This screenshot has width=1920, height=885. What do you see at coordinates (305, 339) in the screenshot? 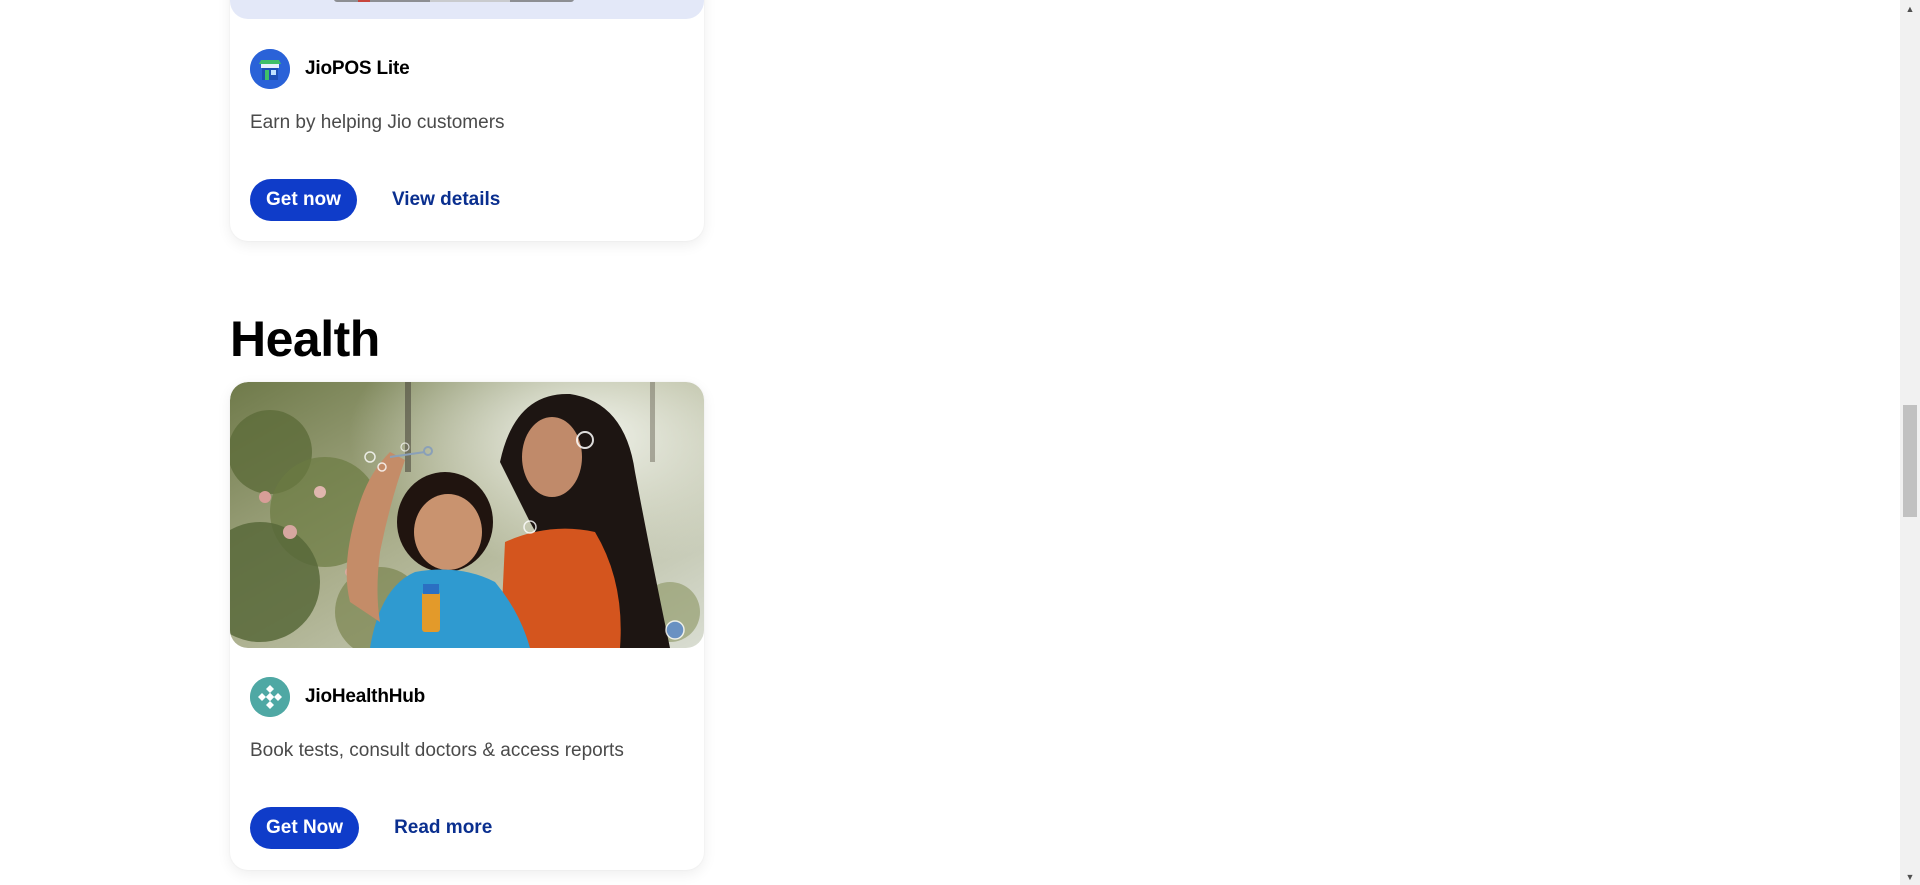
I see `section-title: Health` at bounding box center [305, 339].